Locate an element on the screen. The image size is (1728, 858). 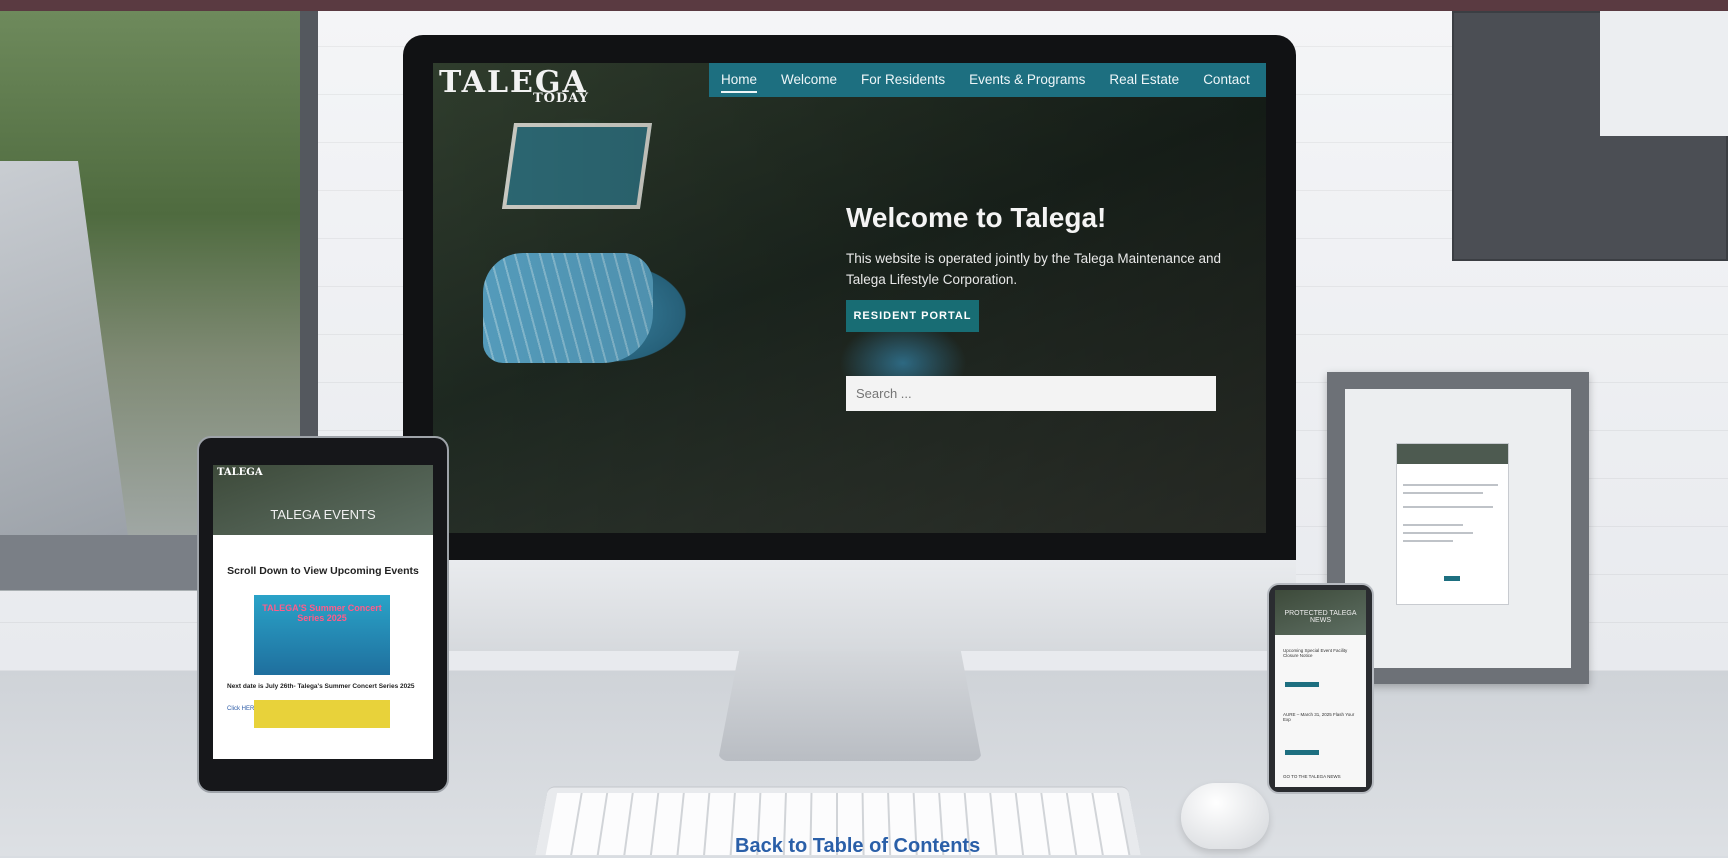
mouse is located at coordinates (1225, 816).